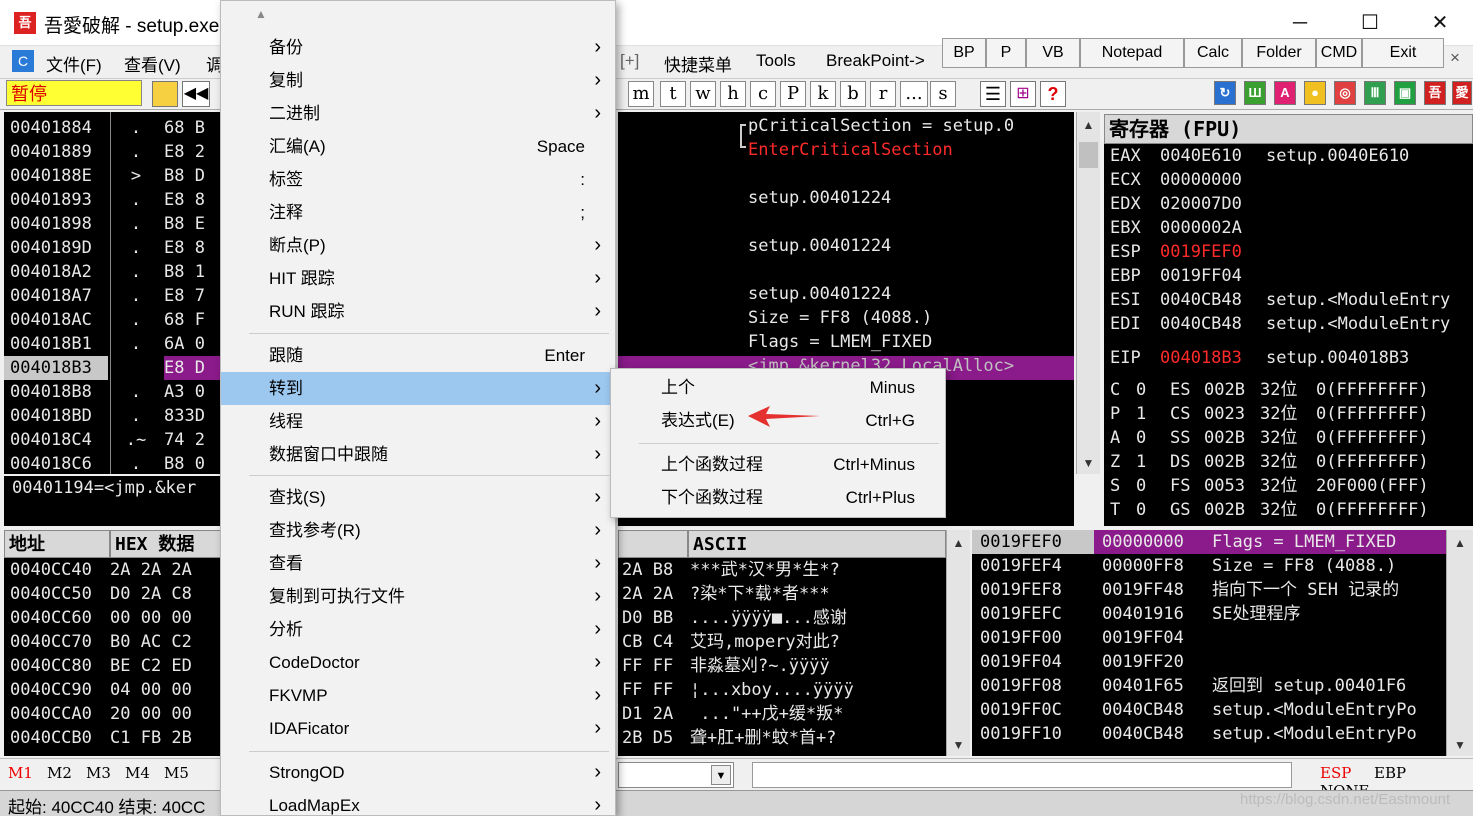 This screenshot has width=1473, height=816. Describe the element at coordinates (1370, 23) in the screenshot. I see `maximize-button: ☐` at that location.